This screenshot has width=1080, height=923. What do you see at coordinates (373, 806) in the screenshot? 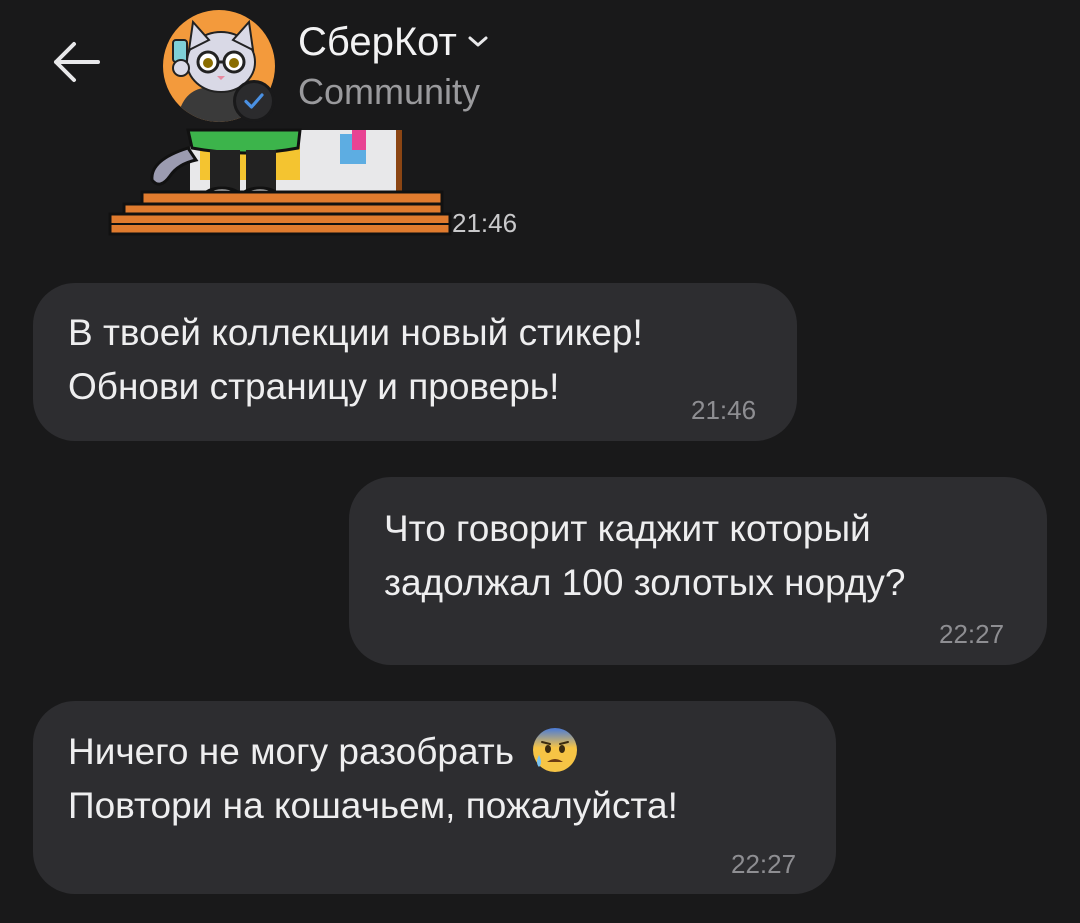
I see `message-text-line: Повтори на кошачьем, пожалуйста!` at bounding box center [373, 806].